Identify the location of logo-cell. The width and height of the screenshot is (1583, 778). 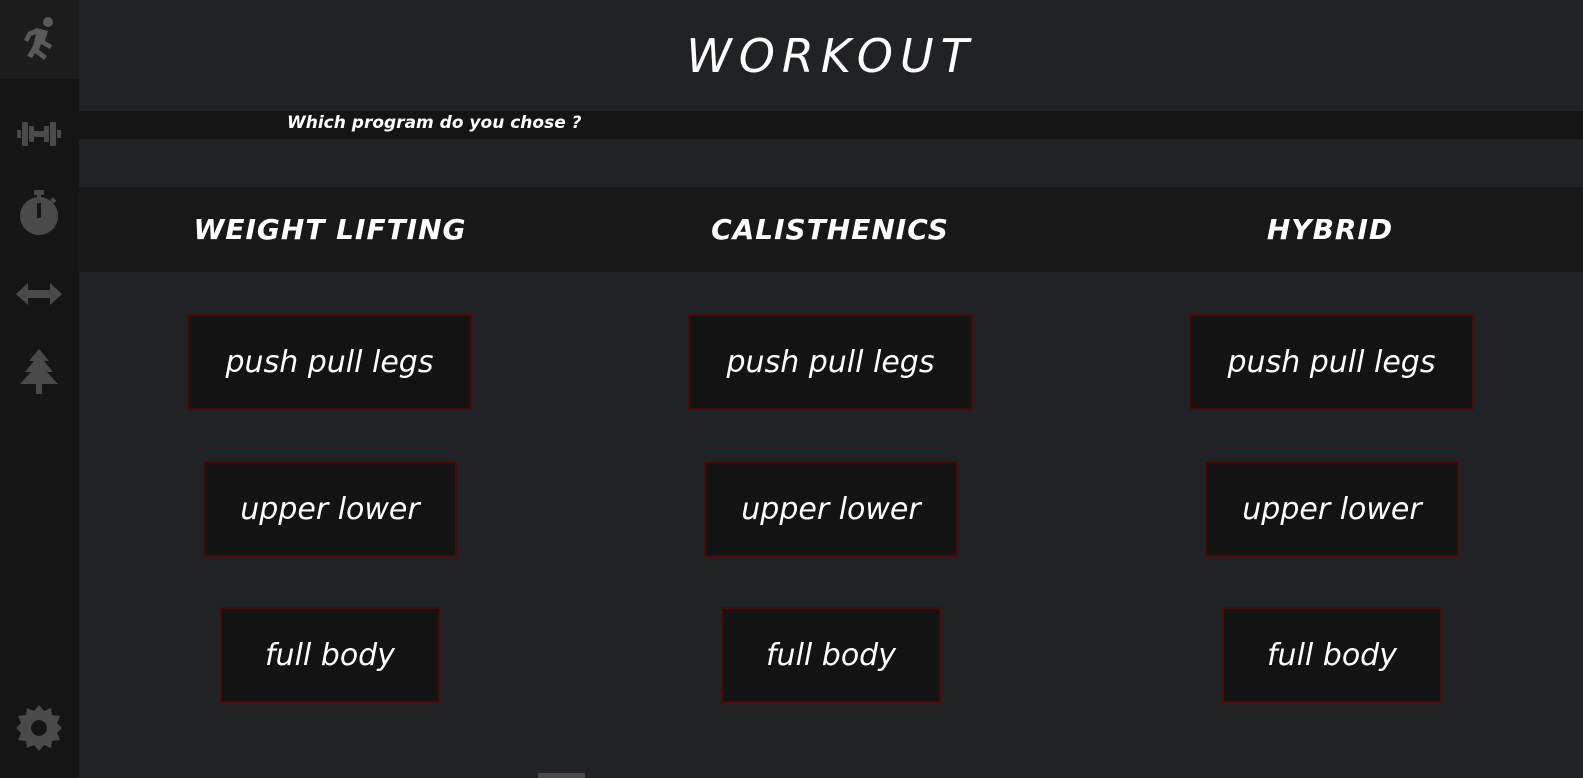
(39, 39).